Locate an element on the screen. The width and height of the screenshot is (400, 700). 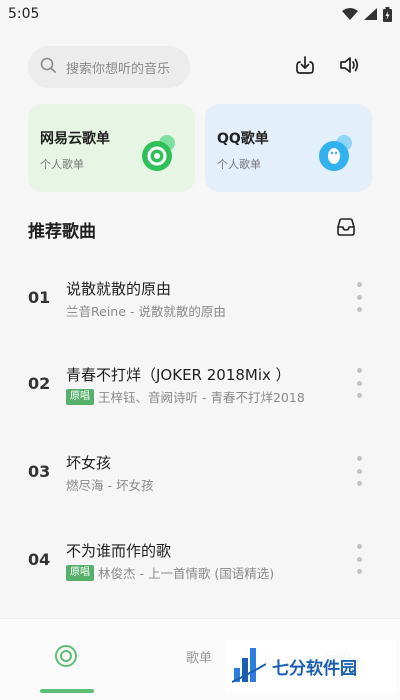
section-title: 推荐歌曲 is located at coordinates (62, 232).